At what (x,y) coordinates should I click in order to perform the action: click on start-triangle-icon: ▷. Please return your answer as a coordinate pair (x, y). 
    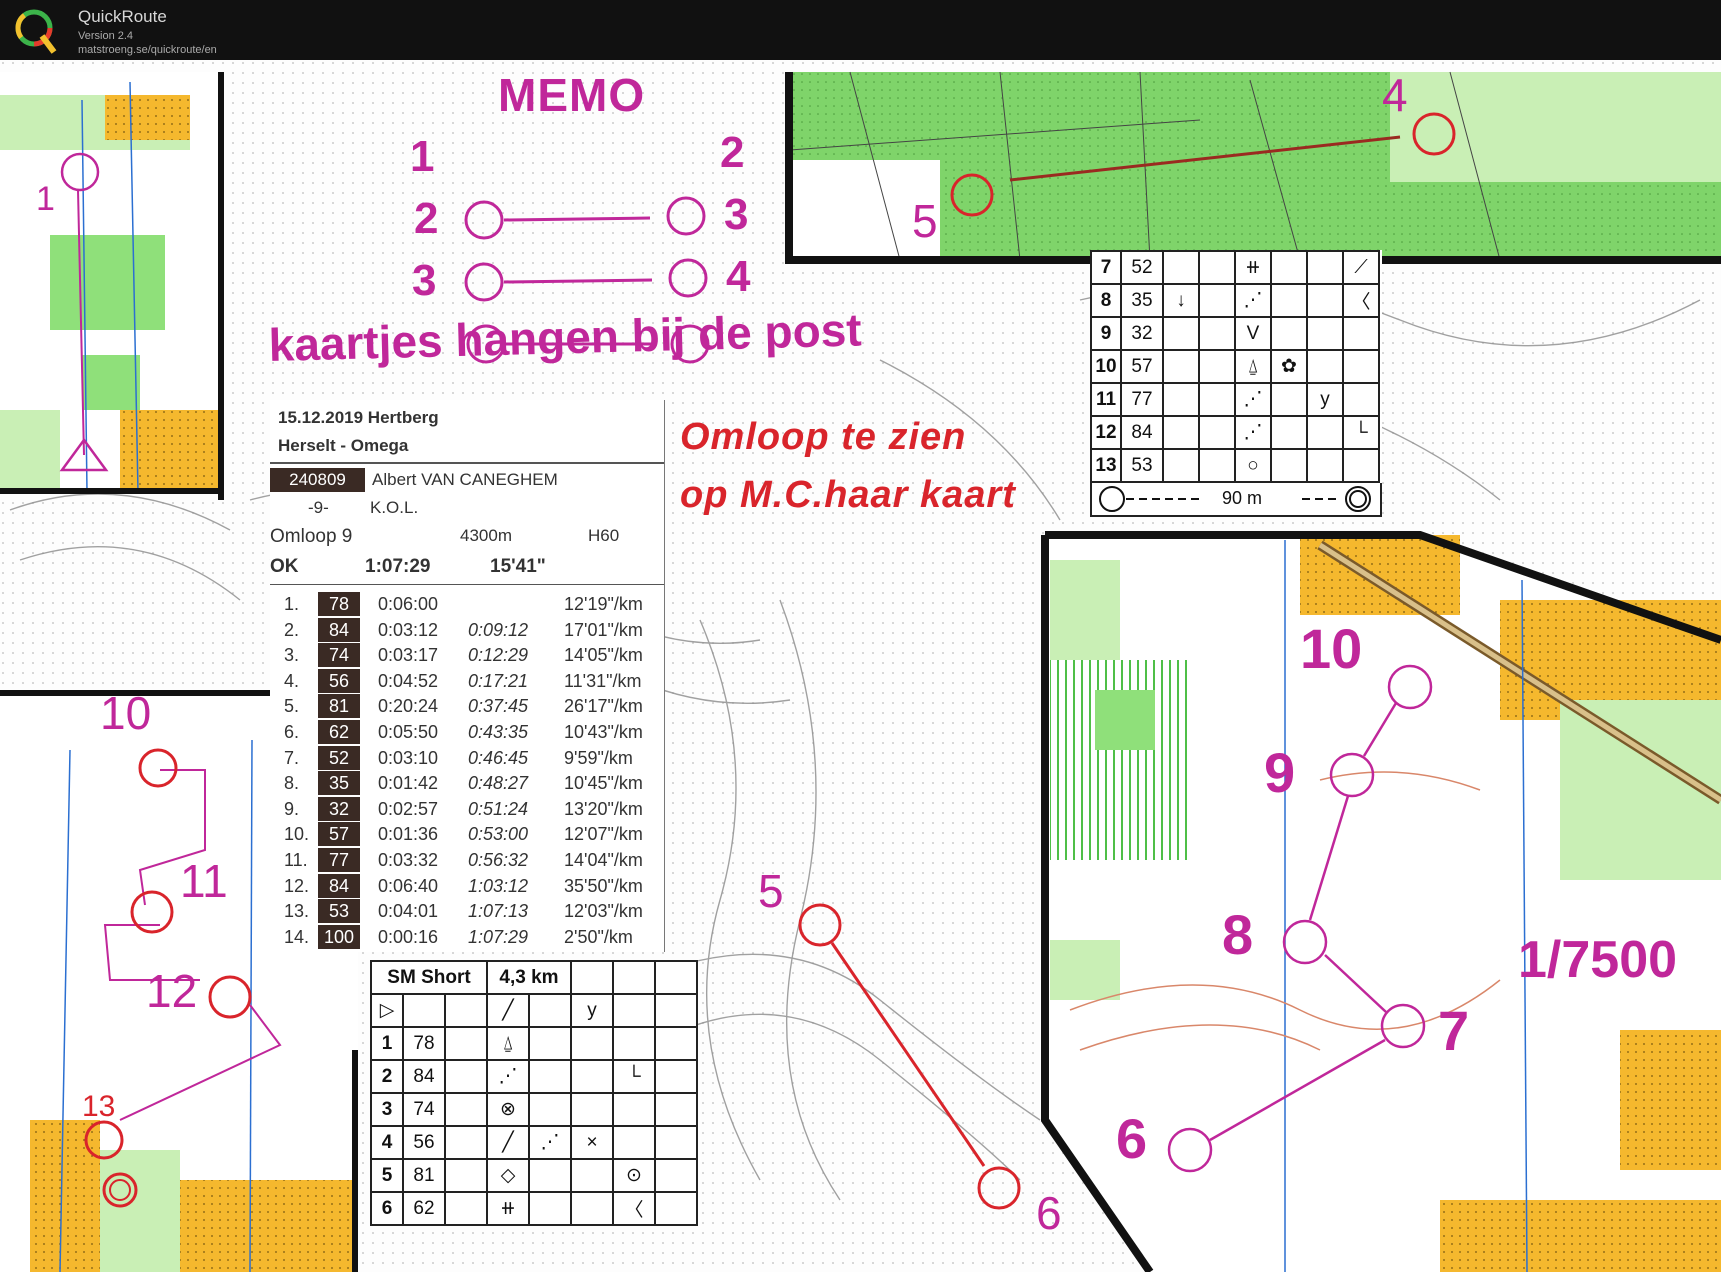
    Looking at the image, I should click on (387, 1010).